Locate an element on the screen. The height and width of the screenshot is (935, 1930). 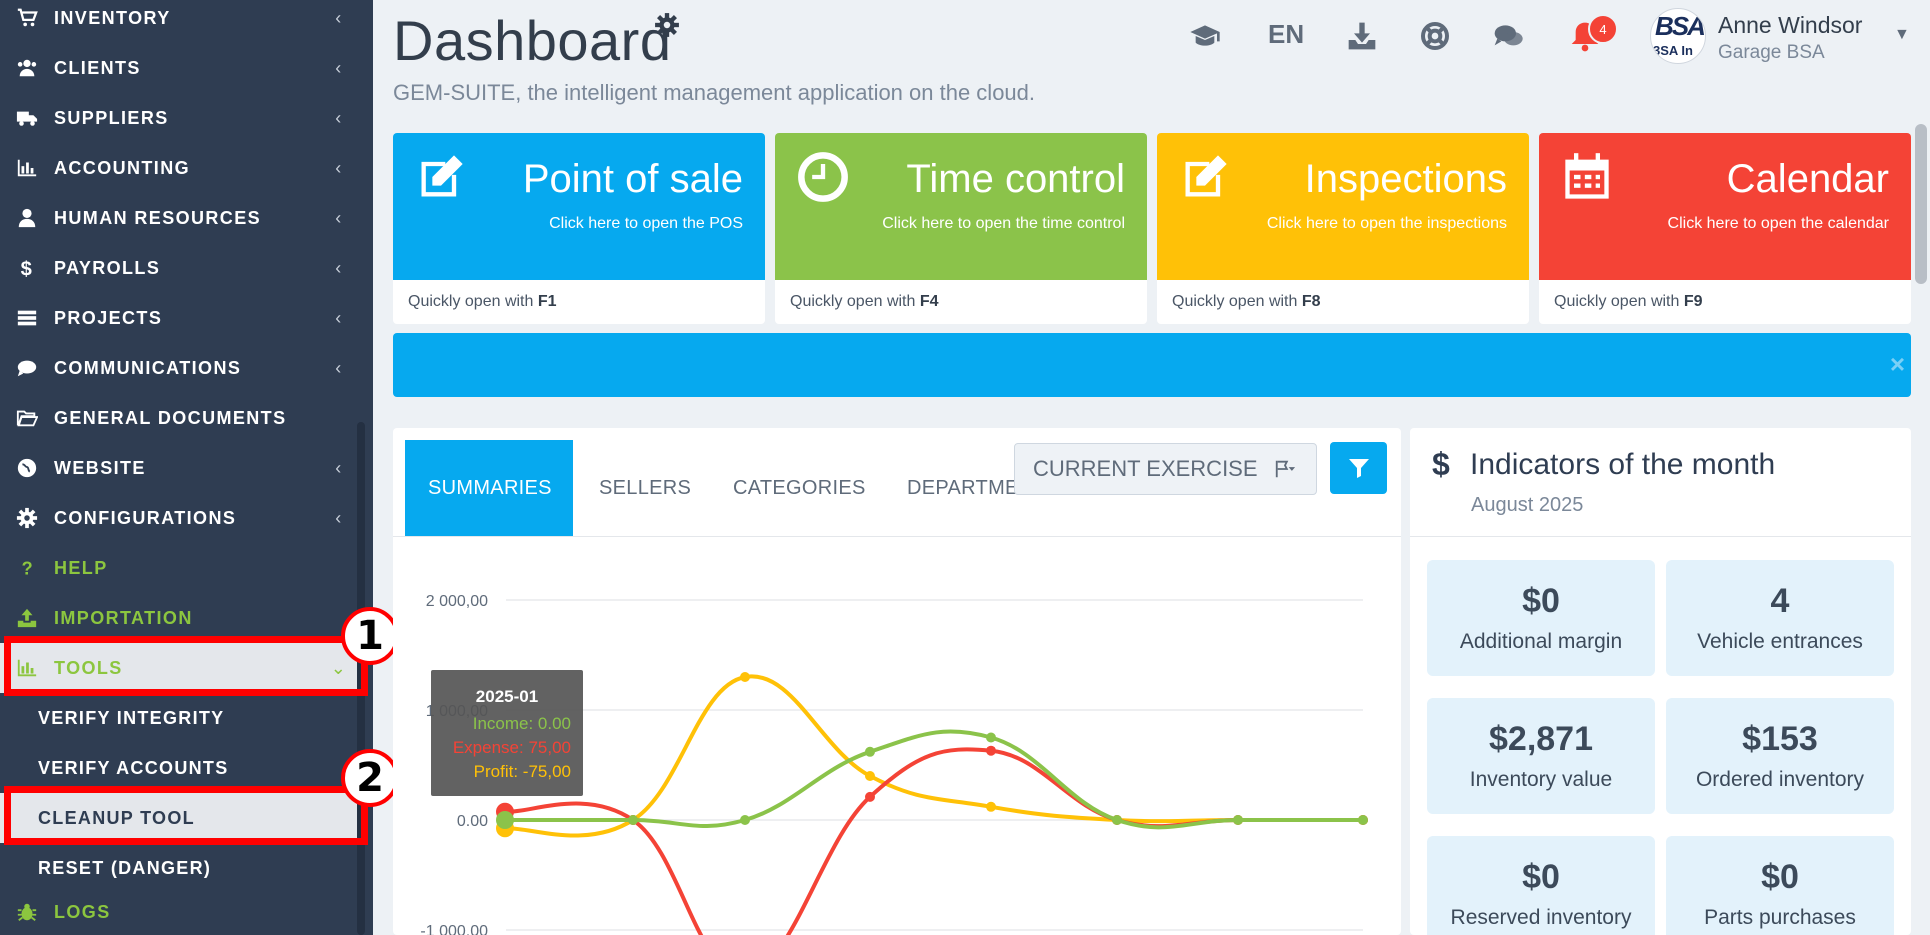
tile-title: Time control is located at coordinates (1015, 179).